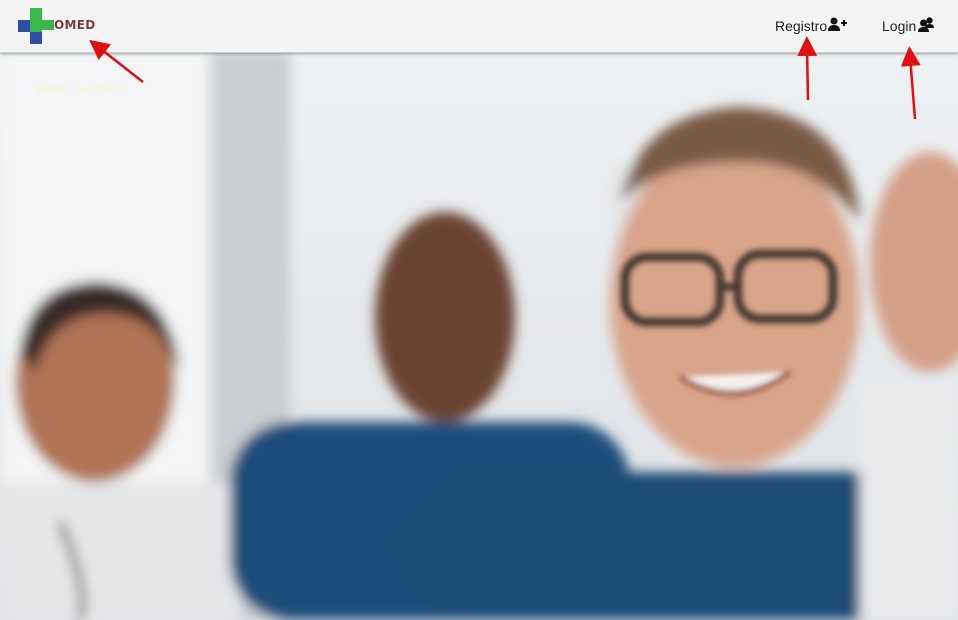  I want to click on nav-link-login: Login, so click(909, 26).